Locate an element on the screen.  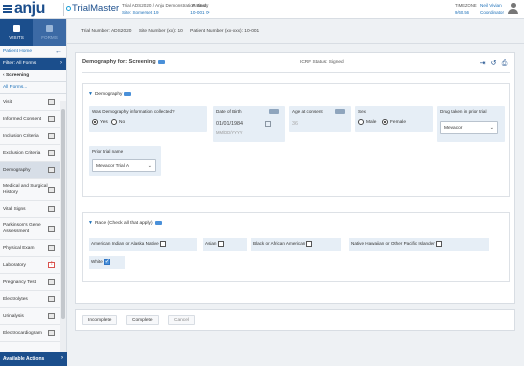
user-info: Neil Vivian Coordinator is located at coordinates (492, 9).